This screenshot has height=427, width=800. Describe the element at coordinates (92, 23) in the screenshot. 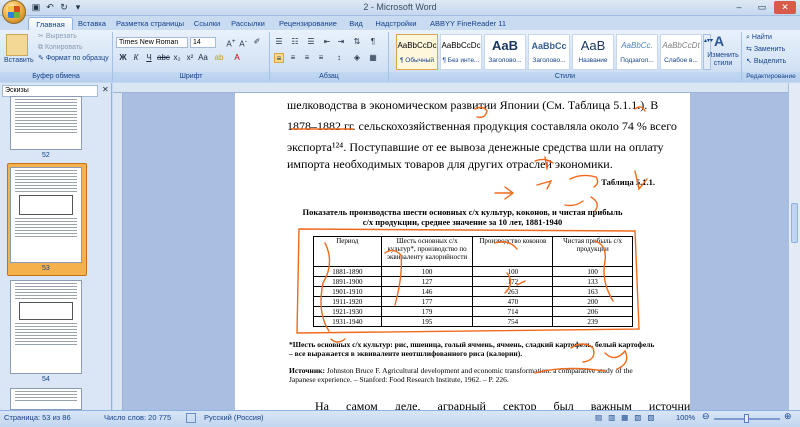

I see `tab-insert: Вставка` at that location.